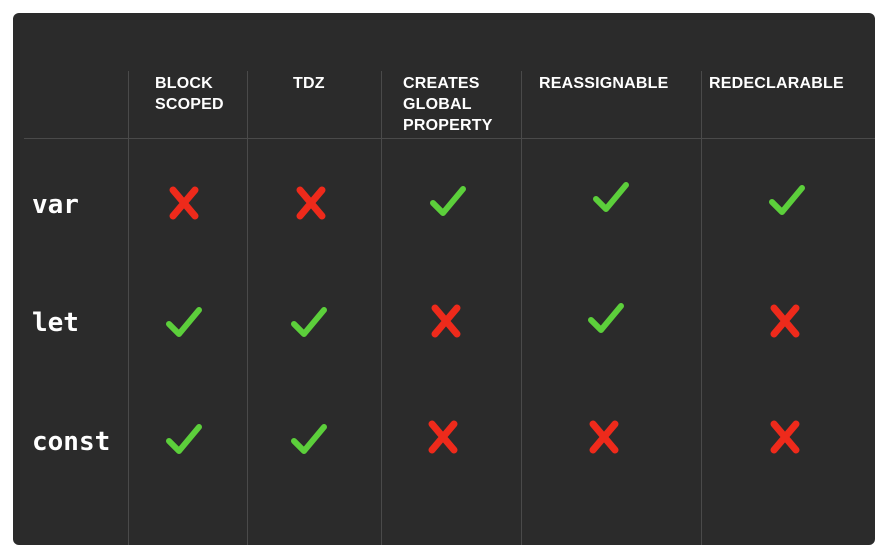 This screenshot has height=553, width=887. Describe the element at coordinates (55, 323) in the screenshot. I see `row-label-let: let` at that location.